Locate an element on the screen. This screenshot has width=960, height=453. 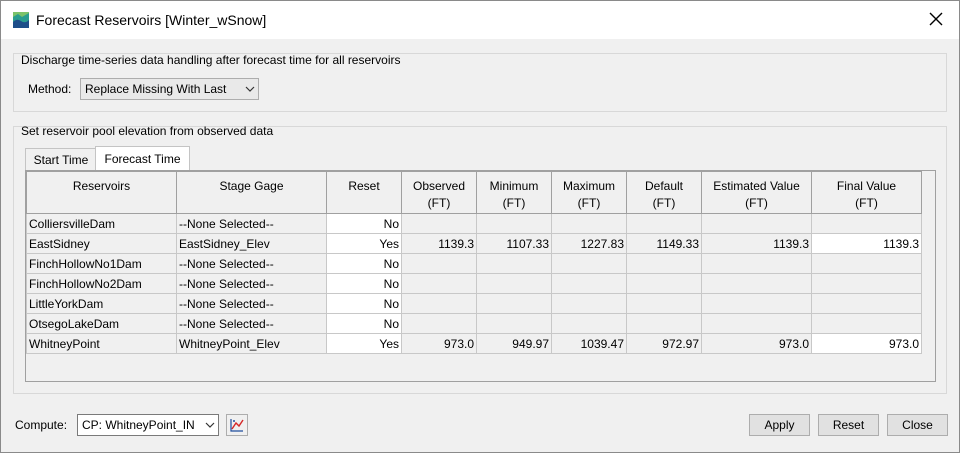
compute-chart-icon is located at coordinates (237, 425).